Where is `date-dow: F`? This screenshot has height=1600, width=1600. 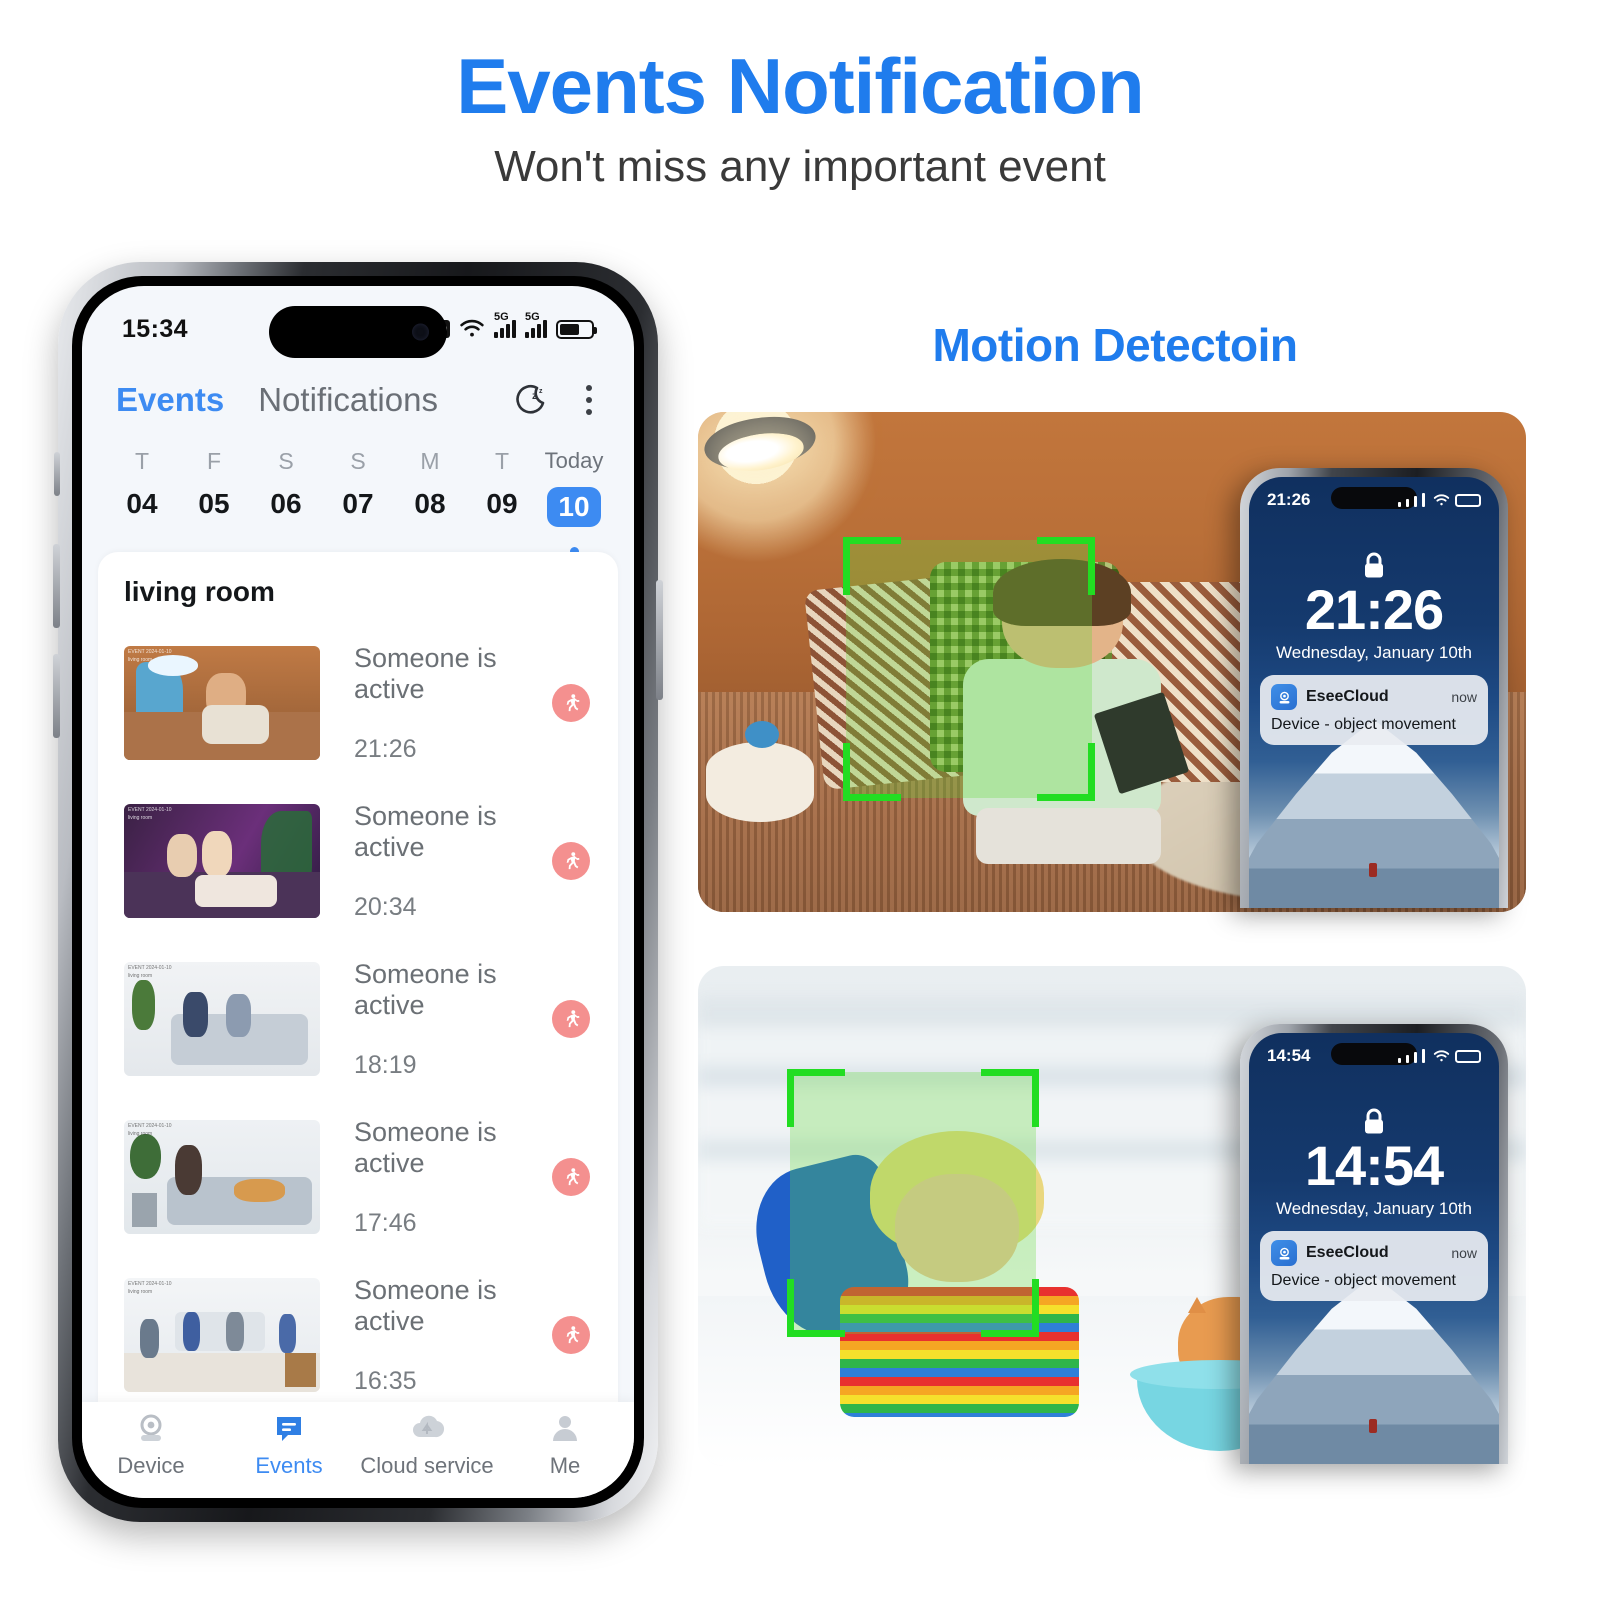
date-dow: F is located at coordinates (214, 461).